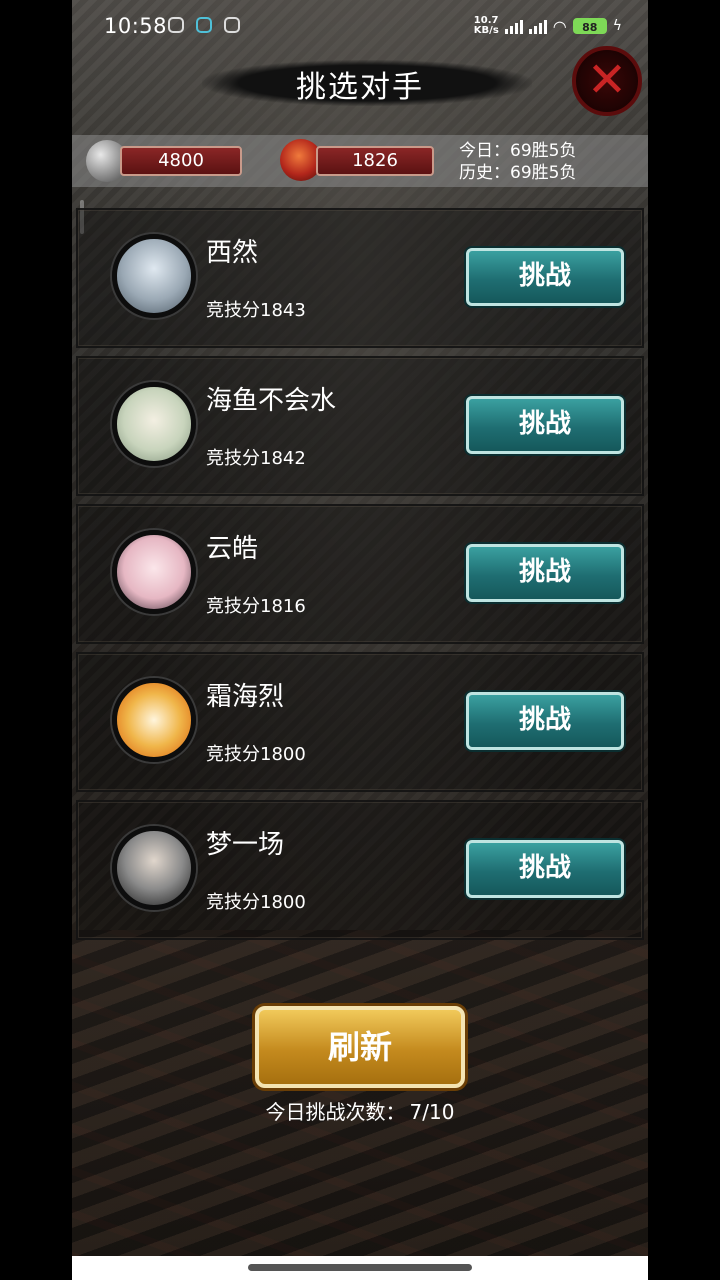 This screenshot has height=1280, width=720. Describe the element at coordinates (232, 25) in the screenshot. I see `video-app-icon` at that location.